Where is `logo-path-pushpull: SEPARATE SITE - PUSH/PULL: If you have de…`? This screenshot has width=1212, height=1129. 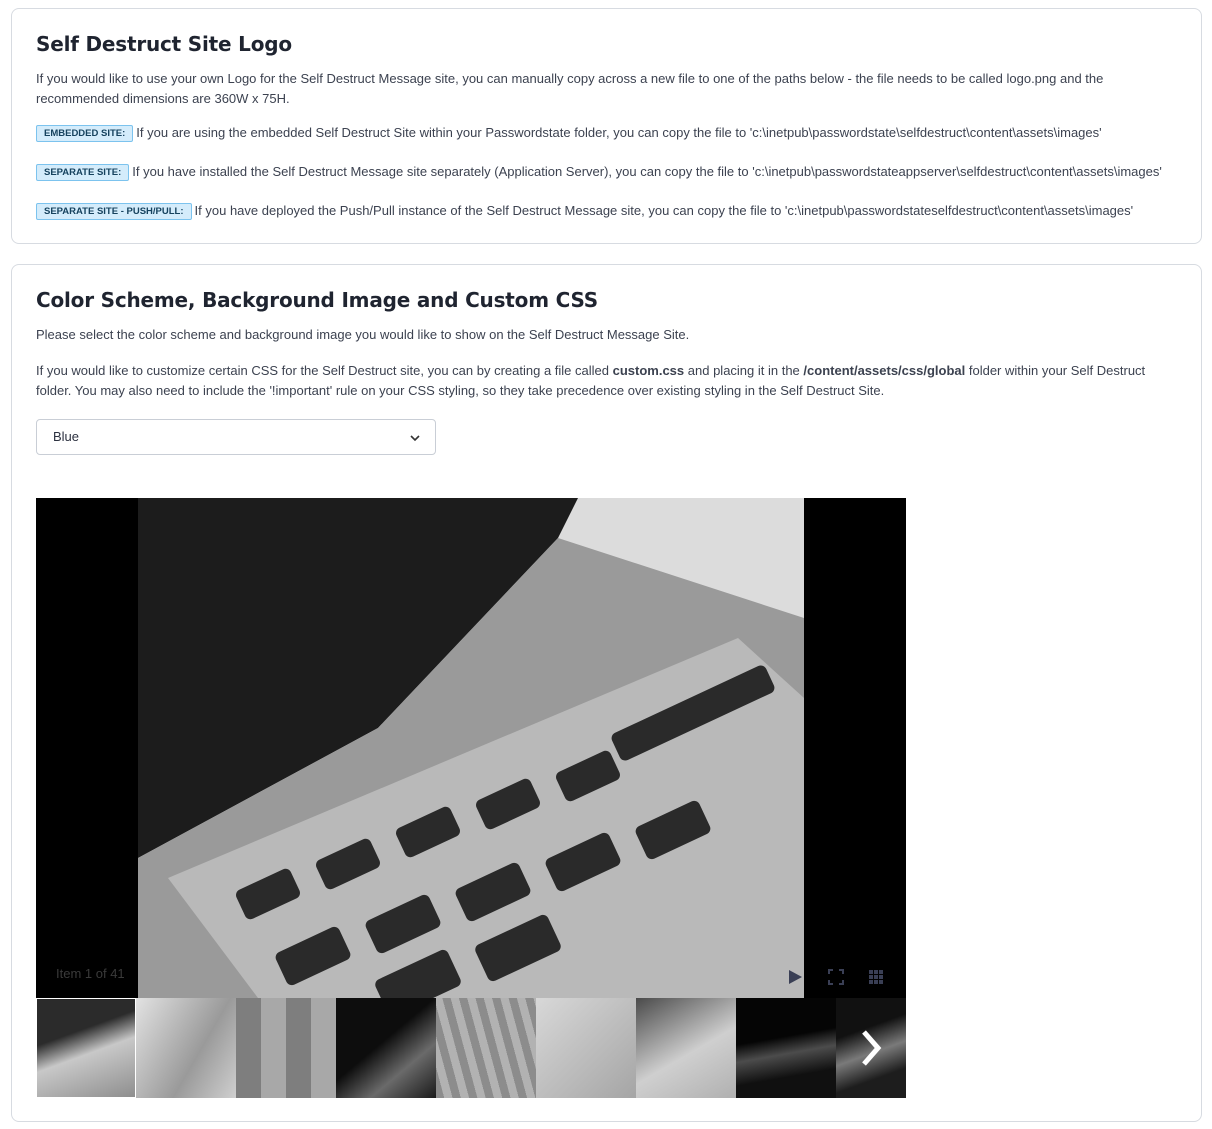 logo-path-pushpull: SEPARATE SITE - PUSH/PULL: If you have de… is located at coordinates (601, 211).